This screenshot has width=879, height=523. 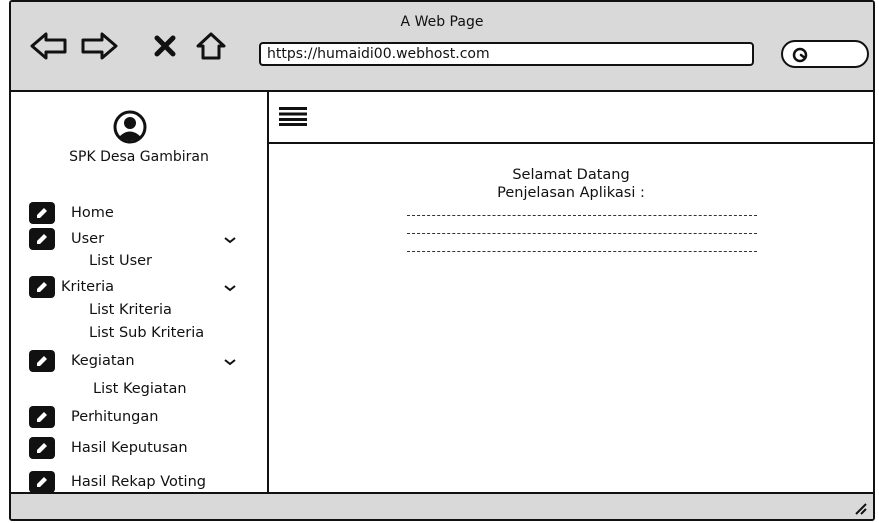 I want to click on sidebar-subitem-list-kegiatan: List Kegiatan, so click(x=140, y=389).